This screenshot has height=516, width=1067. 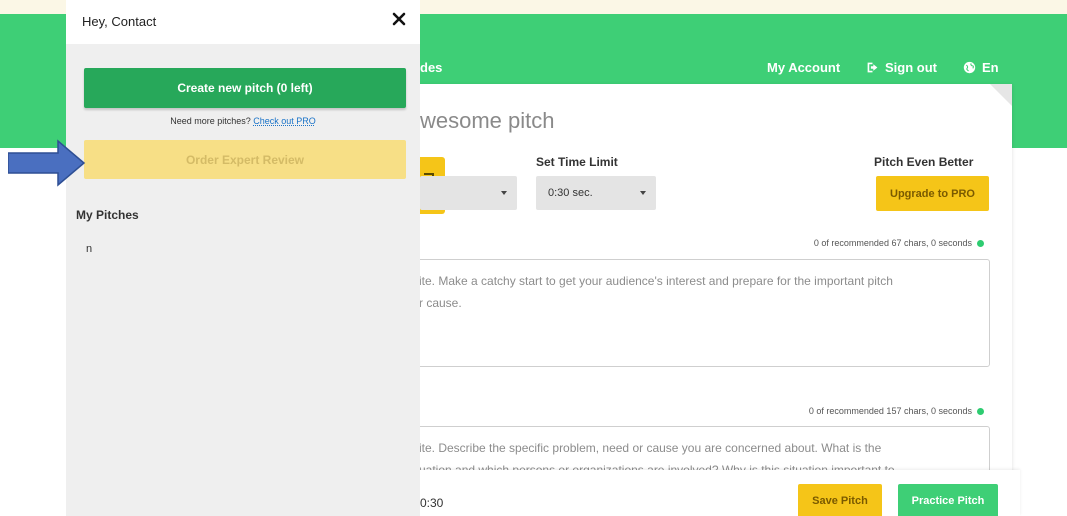 What do you see at coordinates (872, 67) in the screenshot?
I see `sign-out-icon` at bounding box center [872, 67].